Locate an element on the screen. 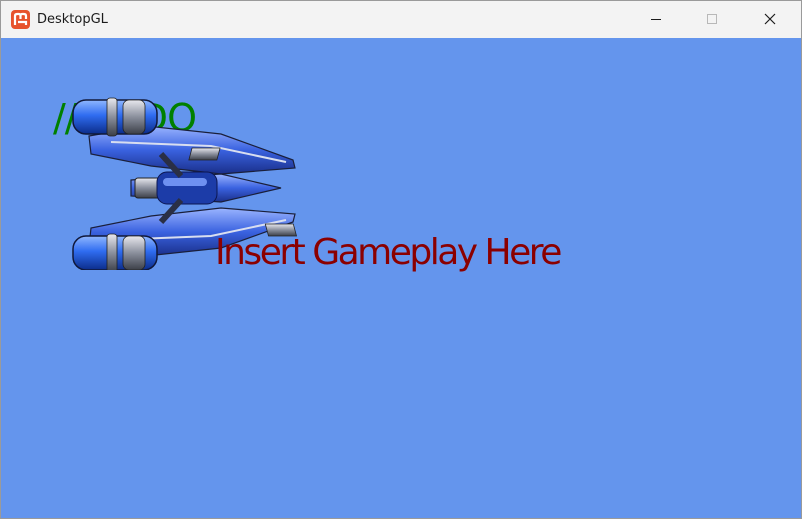 This screenshot has height=519, width=802. close-button is located at coordinates (770, 19).